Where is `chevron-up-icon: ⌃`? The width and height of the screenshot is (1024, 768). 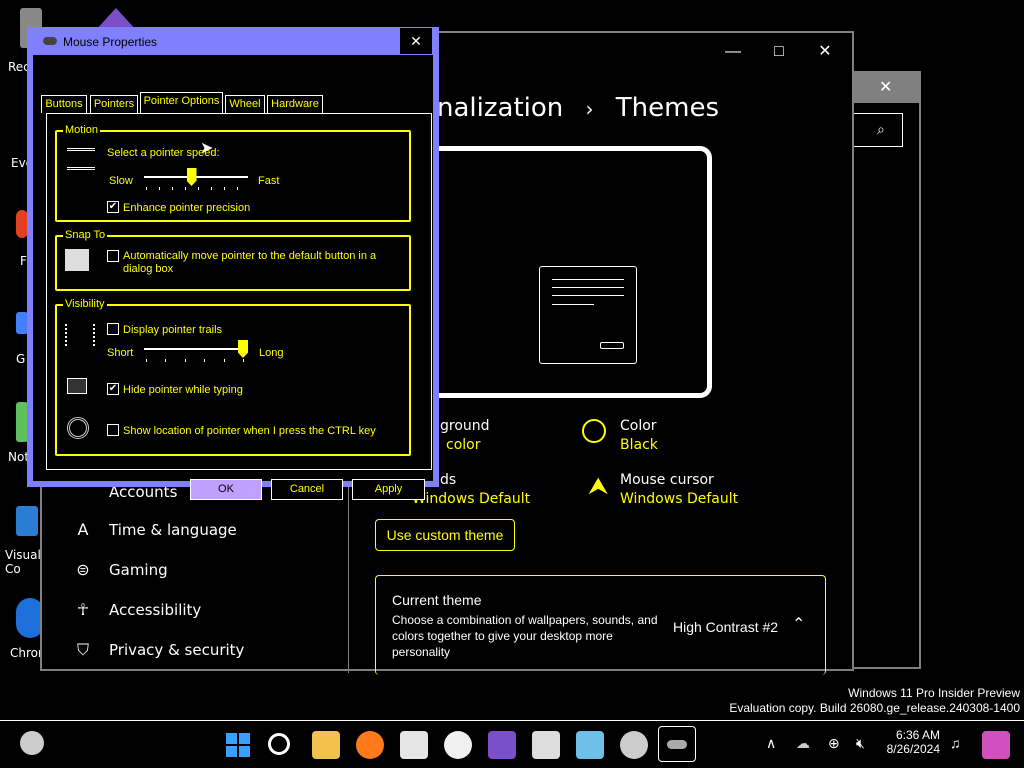
chevron-up-icon: ⌃ is located at coordinates (798, 624).